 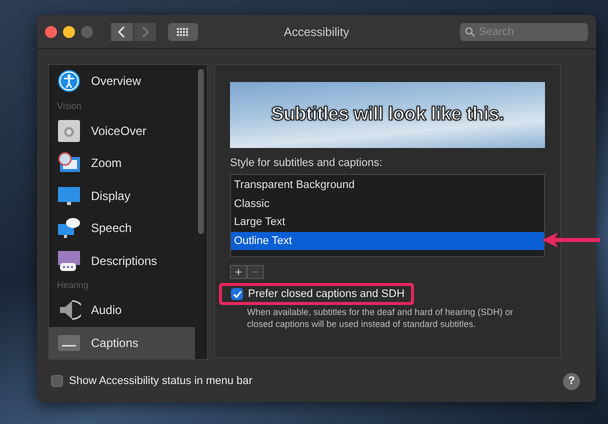 I want to click on style-option: Transparent Background, so click(x=387, y=185).